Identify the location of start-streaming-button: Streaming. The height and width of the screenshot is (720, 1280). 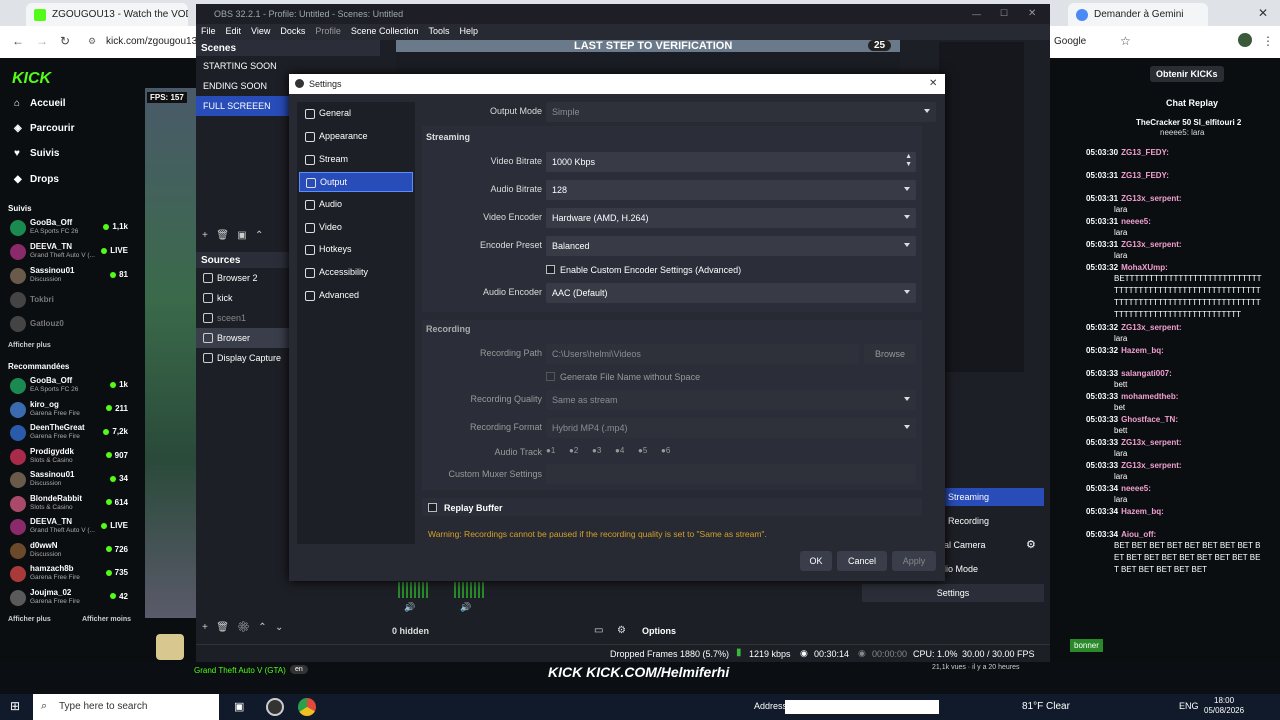
(993, 497).